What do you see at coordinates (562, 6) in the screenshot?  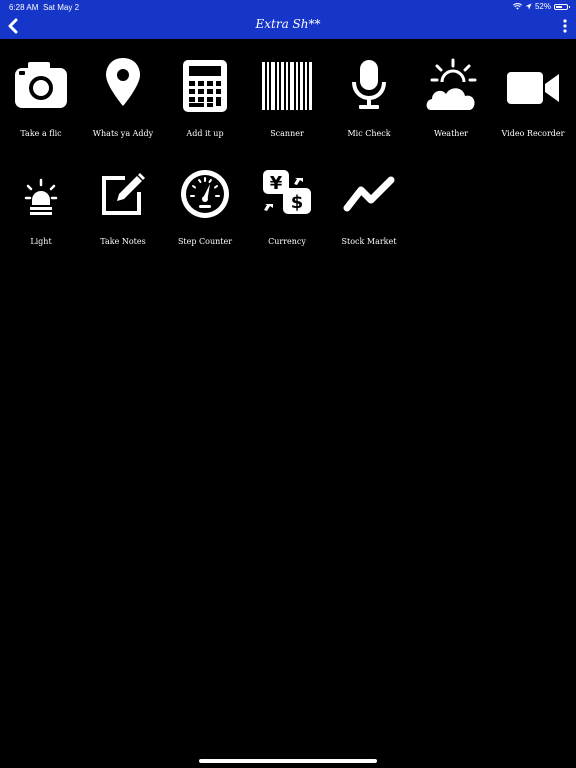 I see `battery-icon` at bounding box center [562, 6].